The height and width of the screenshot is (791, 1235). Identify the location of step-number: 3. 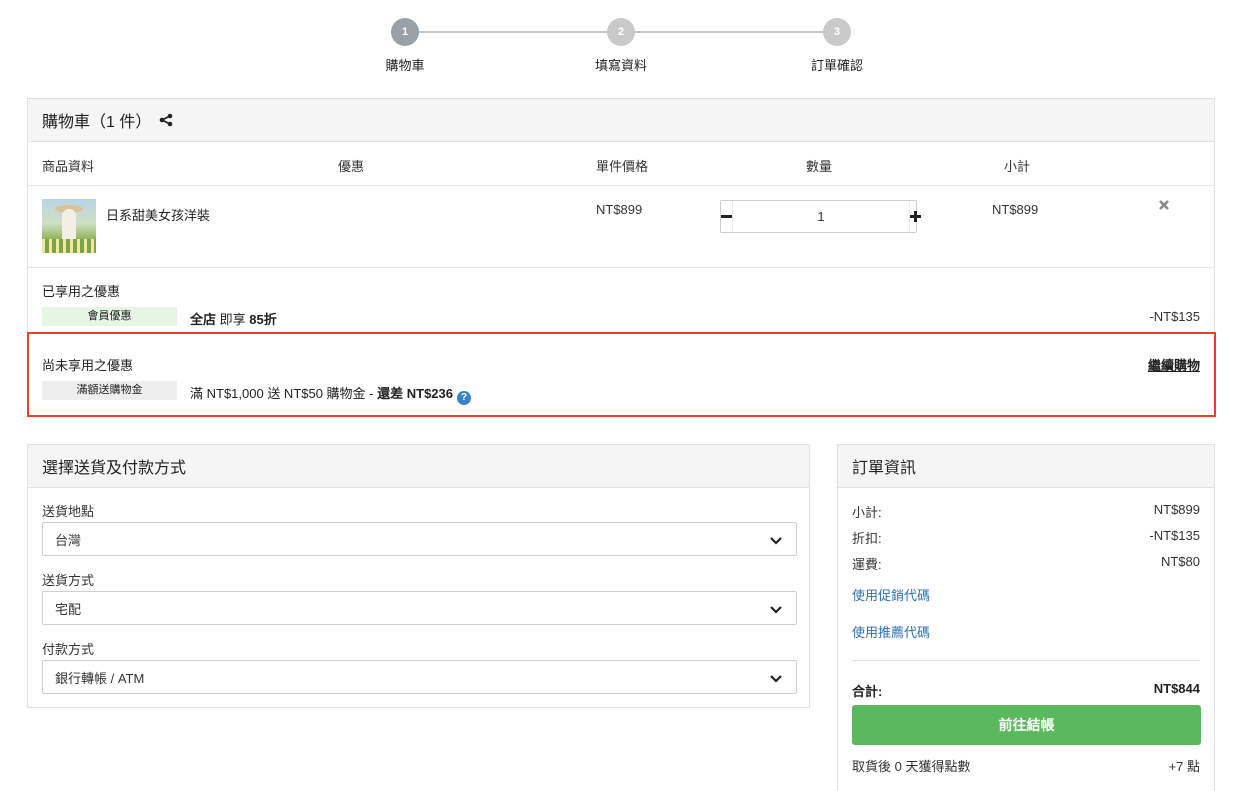
(837, 32).